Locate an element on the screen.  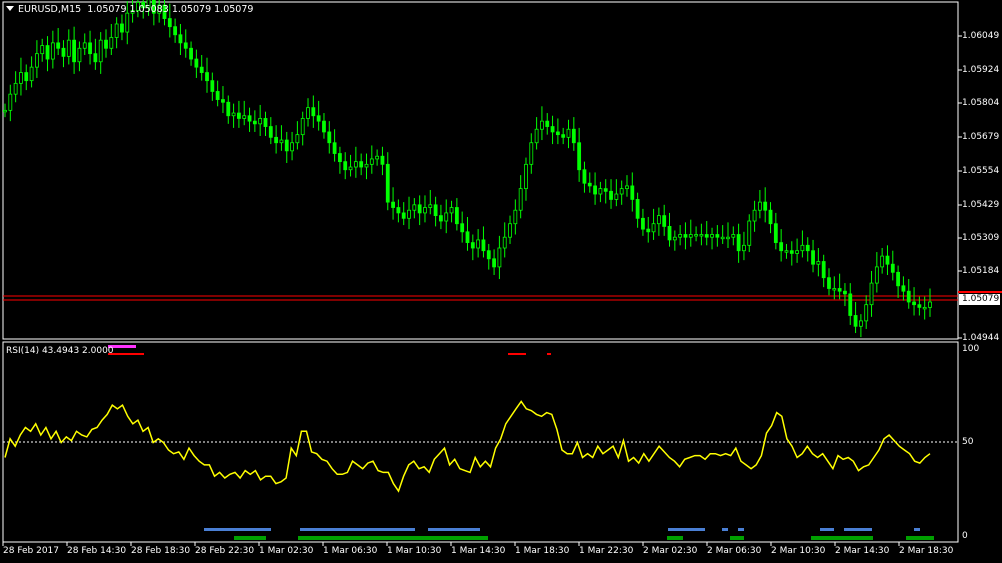
price-axis-label: 1.05429 is located at coordinates (981, 205).